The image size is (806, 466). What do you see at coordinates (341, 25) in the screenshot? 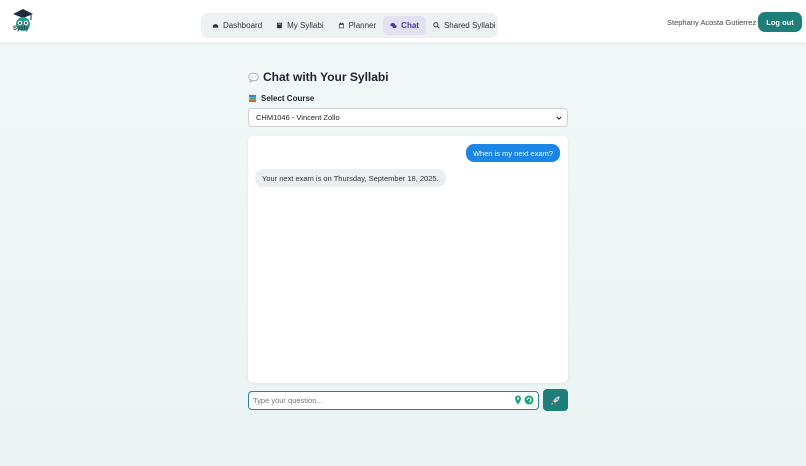
I see `calendar-icon` at bounding box center [341, 25].